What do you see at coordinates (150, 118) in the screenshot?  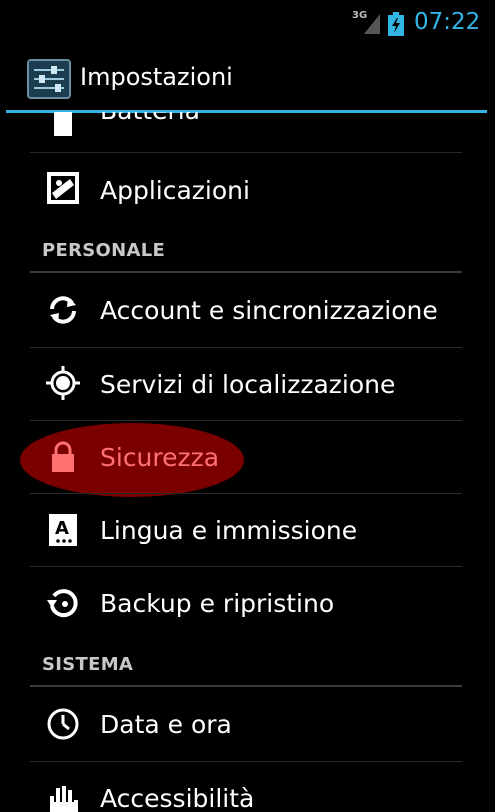 I see `list-item-label: Batteria` at bounding box center [150, 118].